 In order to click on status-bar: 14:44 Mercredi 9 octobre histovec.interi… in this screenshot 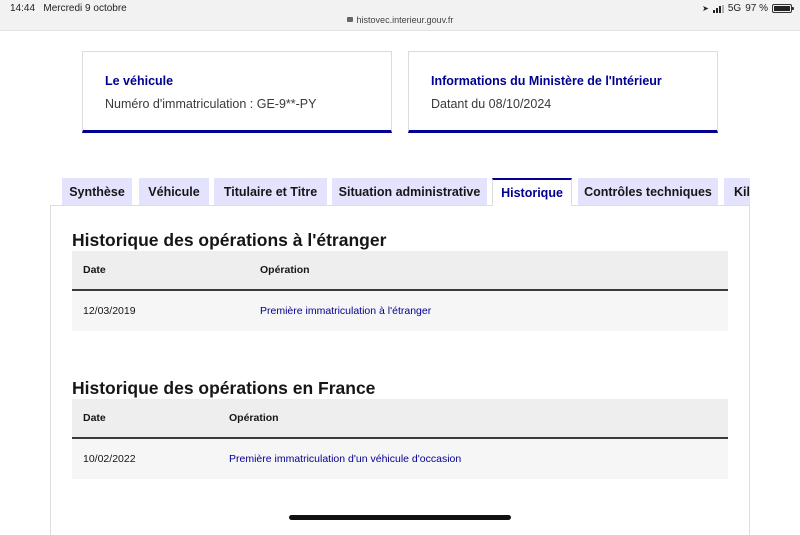, I will do `click(400, 15)`.